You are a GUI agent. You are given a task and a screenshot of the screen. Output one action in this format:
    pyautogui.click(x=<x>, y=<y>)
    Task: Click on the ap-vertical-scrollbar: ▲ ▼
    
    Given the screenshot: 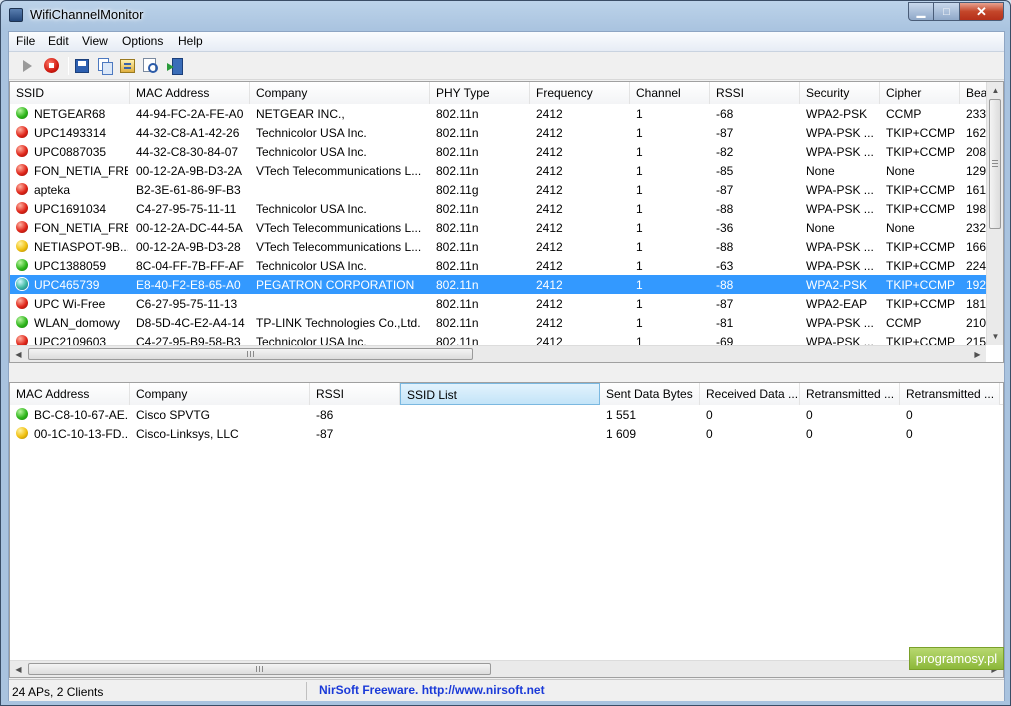 What is the action you would take?
    pyautogui.click(x=994, y=213)
    